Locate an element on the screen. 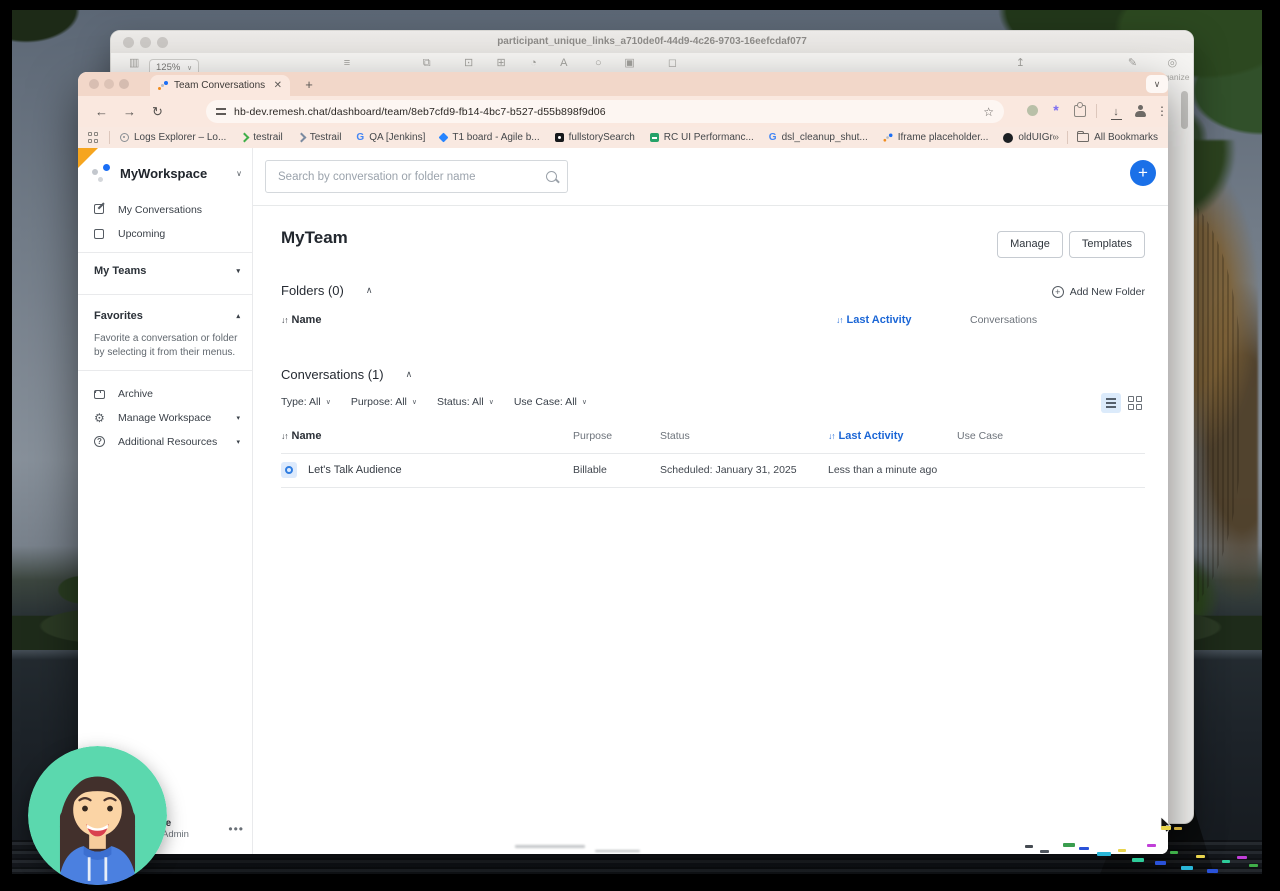 Image resolution: width=1280 pixels, height=891 pixels. grid-view-button is located at coordinates (1135, 403).